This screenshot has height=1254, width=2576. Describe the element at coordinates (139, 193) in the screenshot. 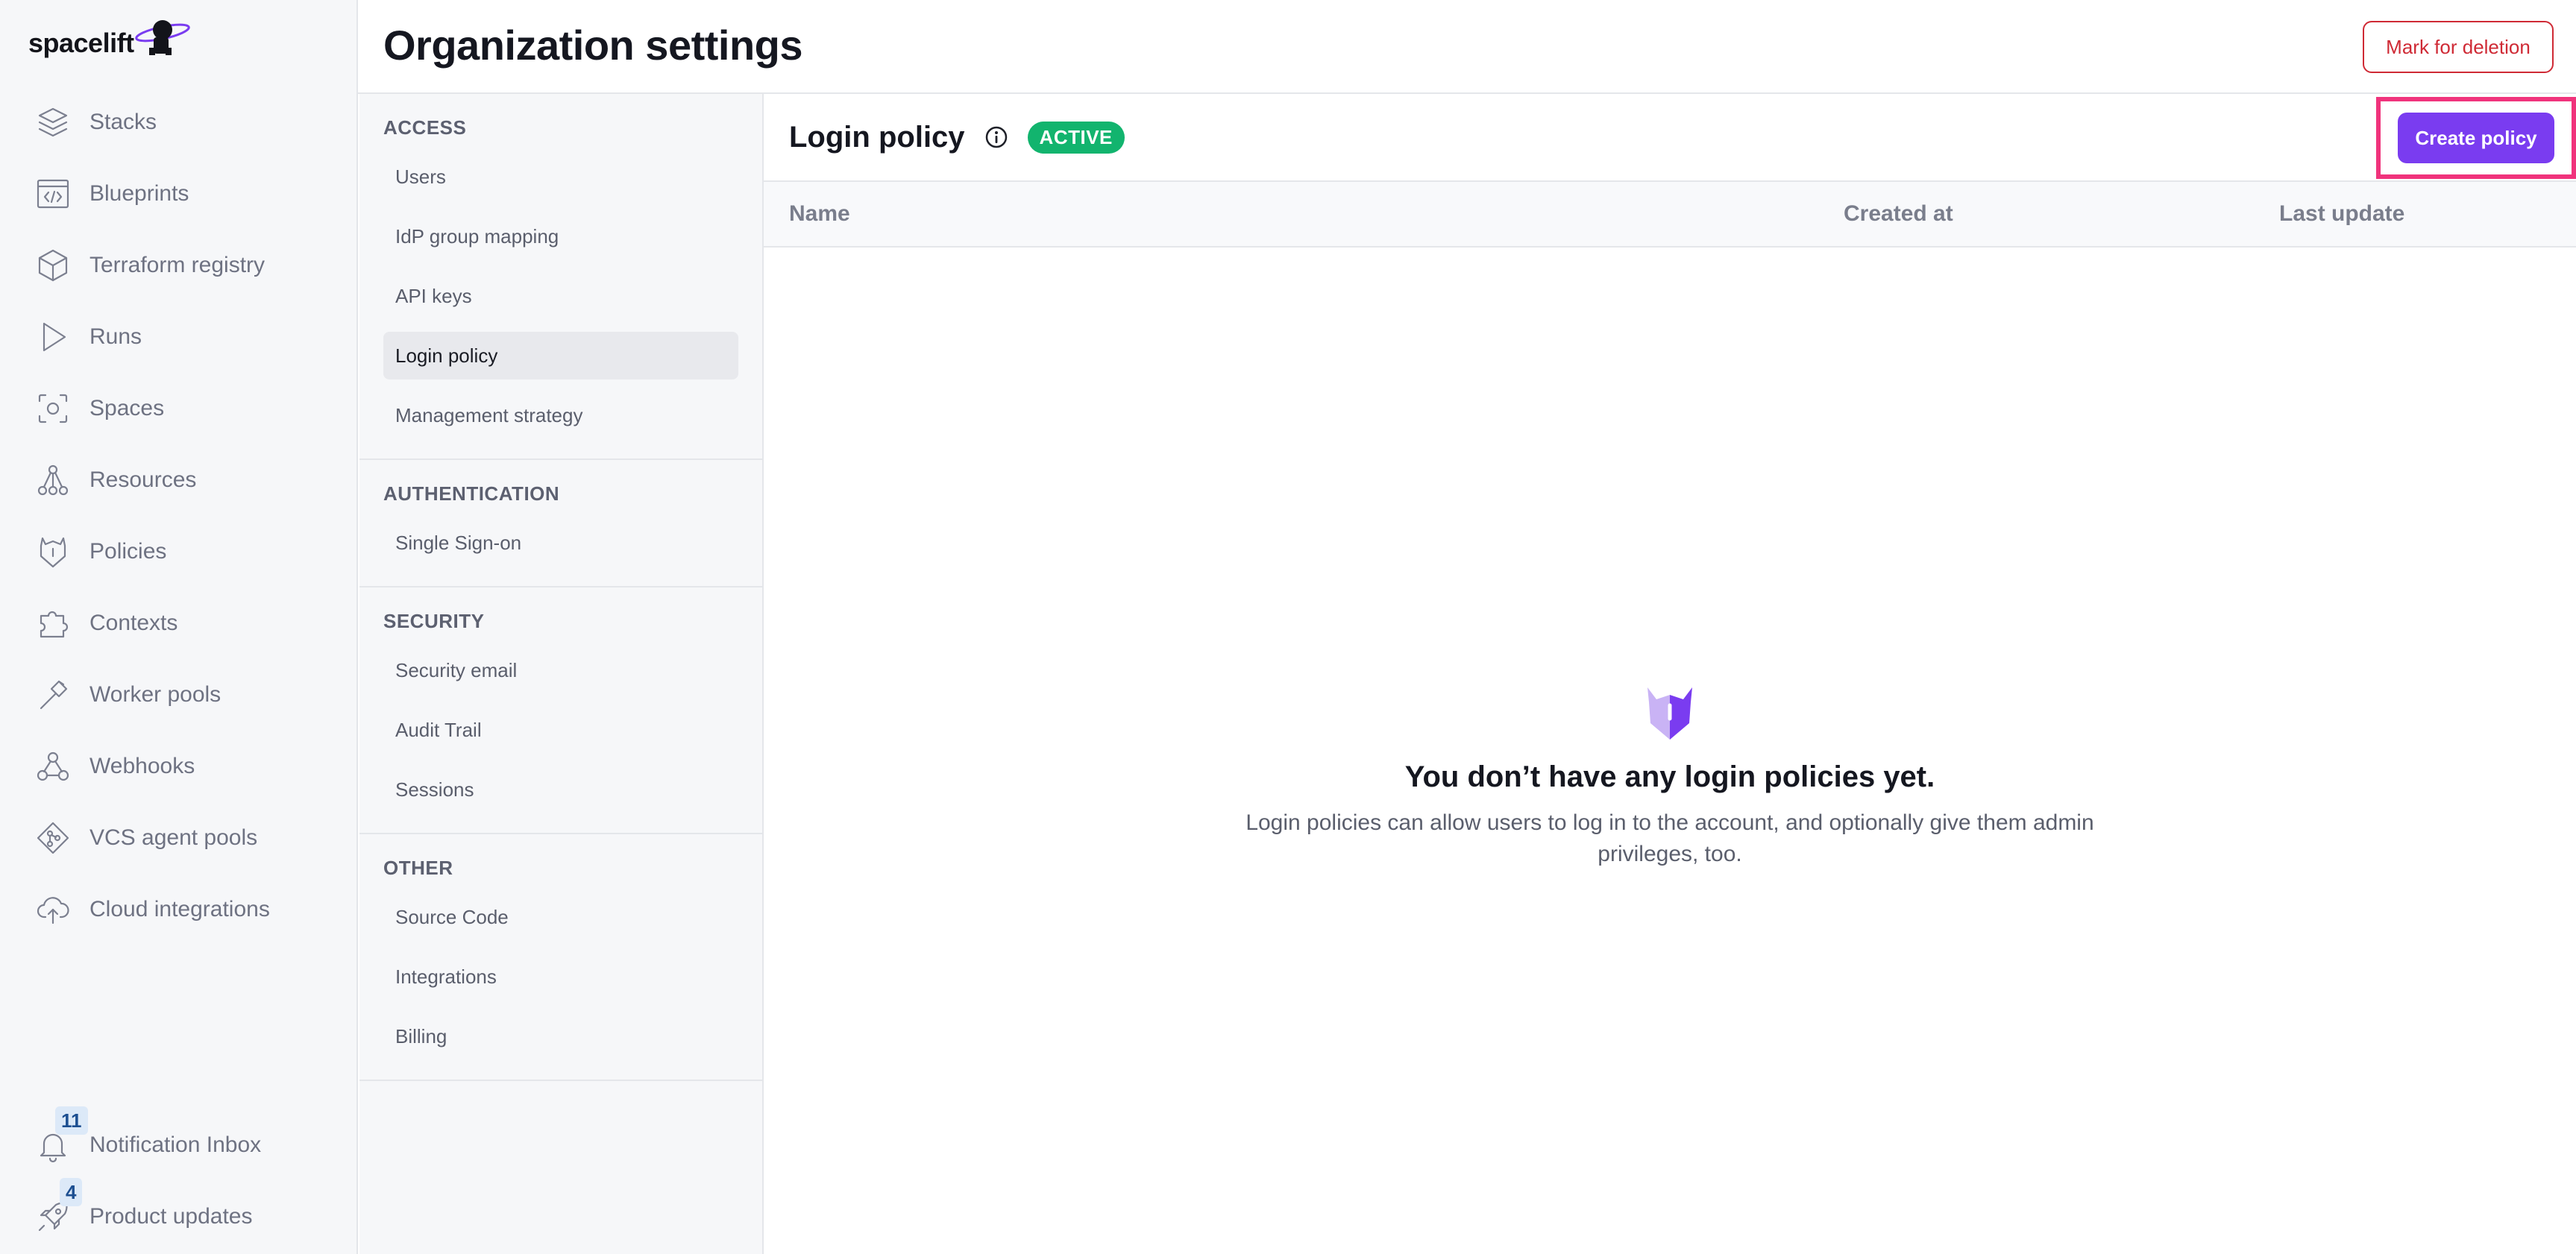

I see `nav-item-label: Blueprints` at that location.